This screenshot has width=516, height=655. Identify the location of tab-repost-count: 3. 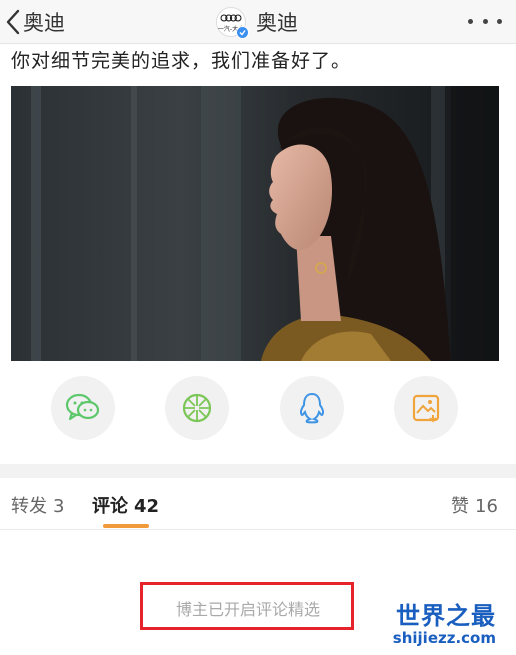
(59, 506).